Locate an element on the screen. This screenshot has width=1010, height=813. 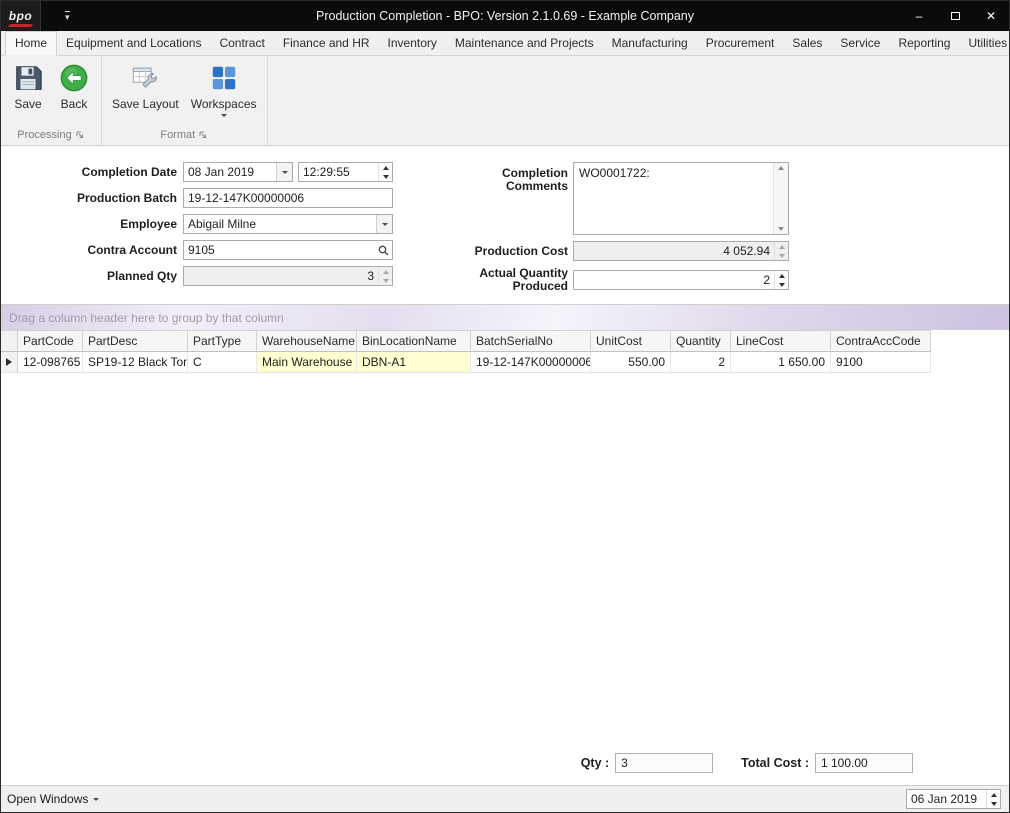
status-date-input: 06 Jan 2019 is located at coordinates (953, 799).